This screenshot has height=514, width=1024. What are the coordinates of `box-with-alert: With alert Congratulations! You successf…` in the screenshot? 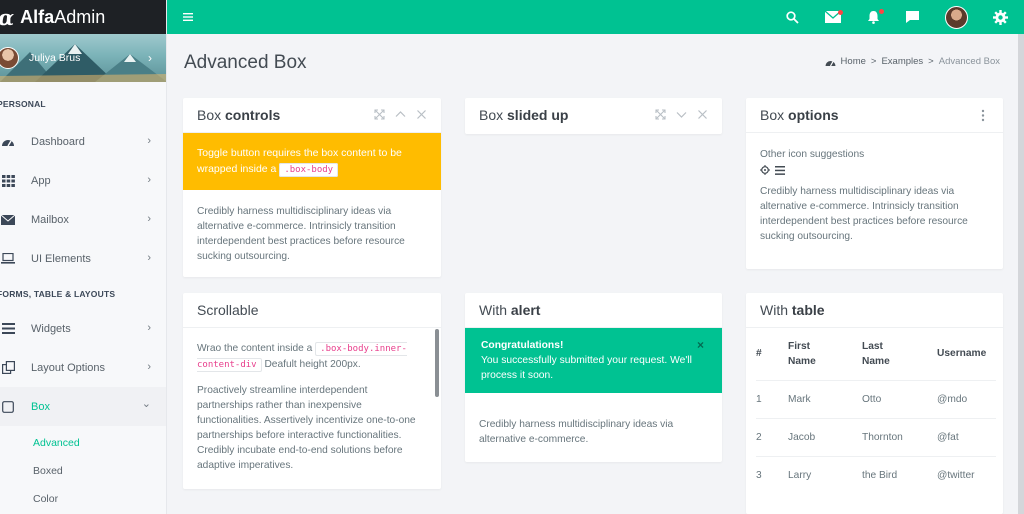 It's located at (593, 377).